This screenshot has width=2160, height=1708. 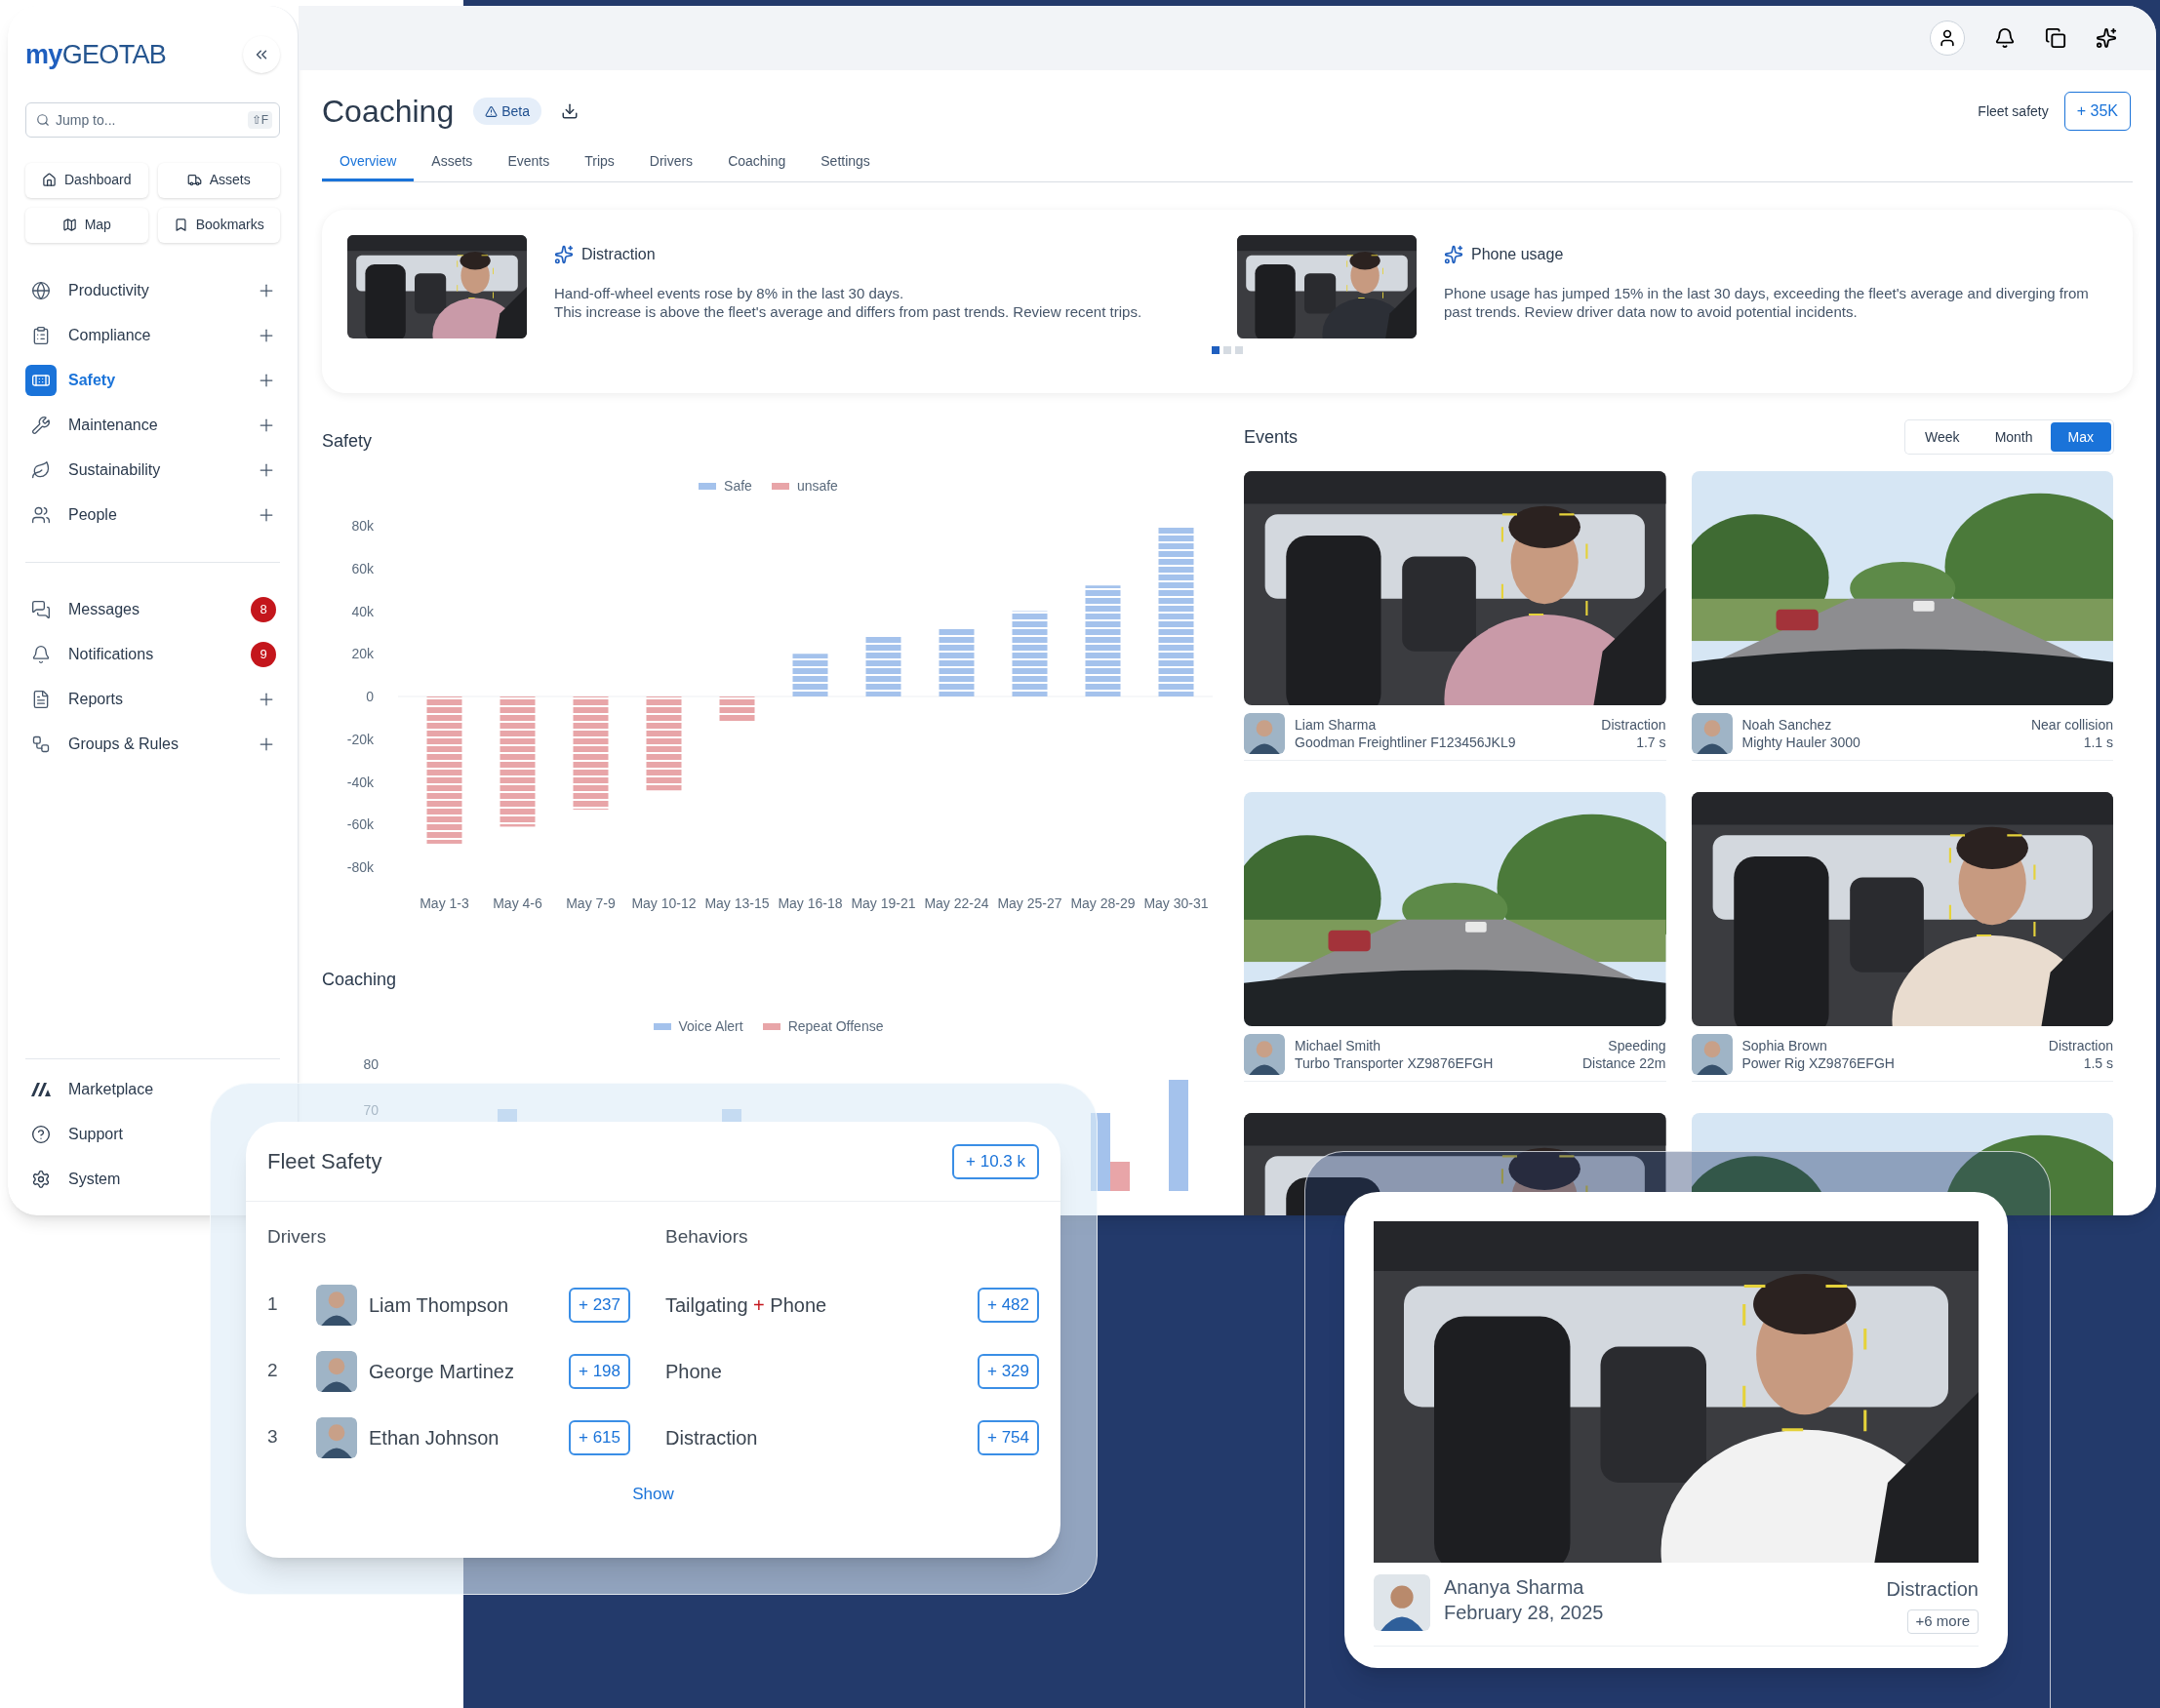 I want to click on driver-name: Sophia Brown, so click(x=1784, y=1045).